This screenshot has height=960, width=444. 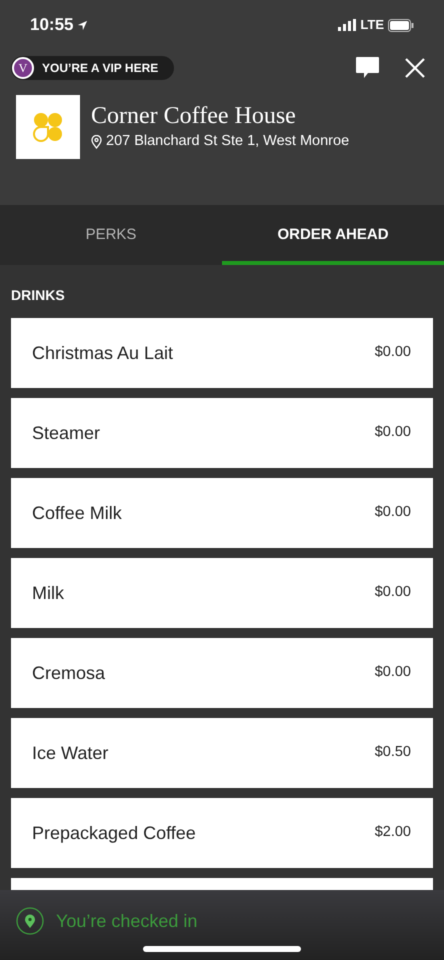 What do you see at coordinates (38, 295) in the screenshot?
I see `section-title: DRINKS` at bounding box center [38, 295].